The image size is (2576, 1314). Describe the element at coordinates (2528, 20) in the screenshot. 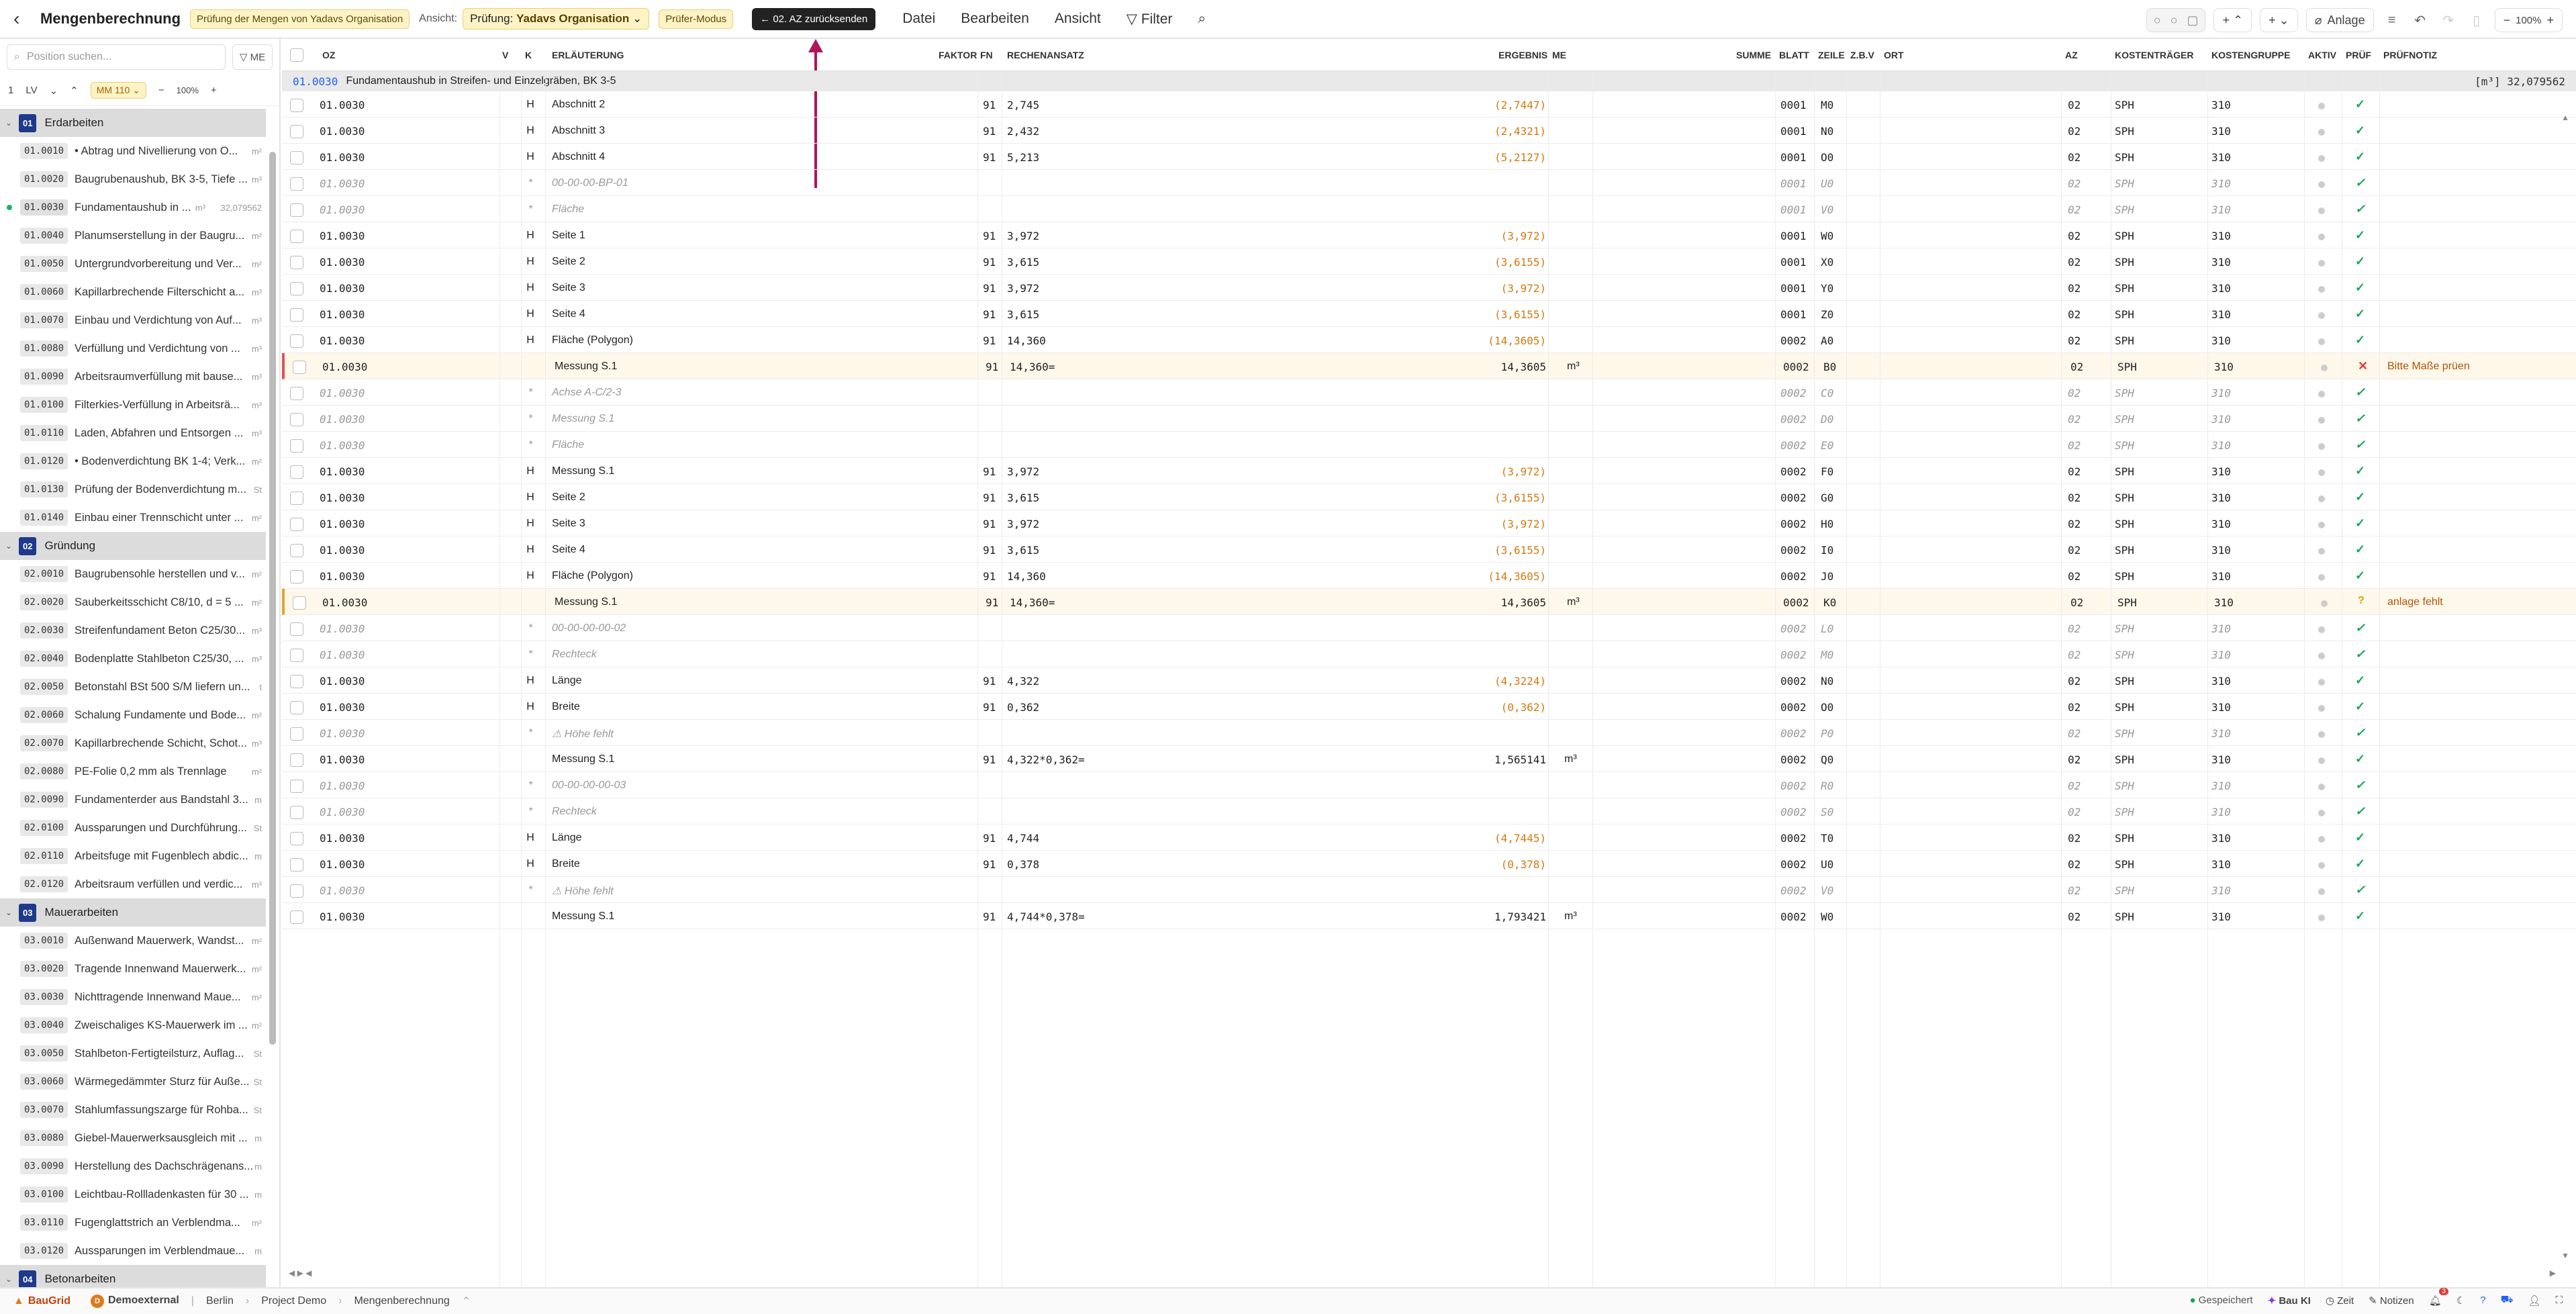

I see `zoom-control: − 100% +` at that location.